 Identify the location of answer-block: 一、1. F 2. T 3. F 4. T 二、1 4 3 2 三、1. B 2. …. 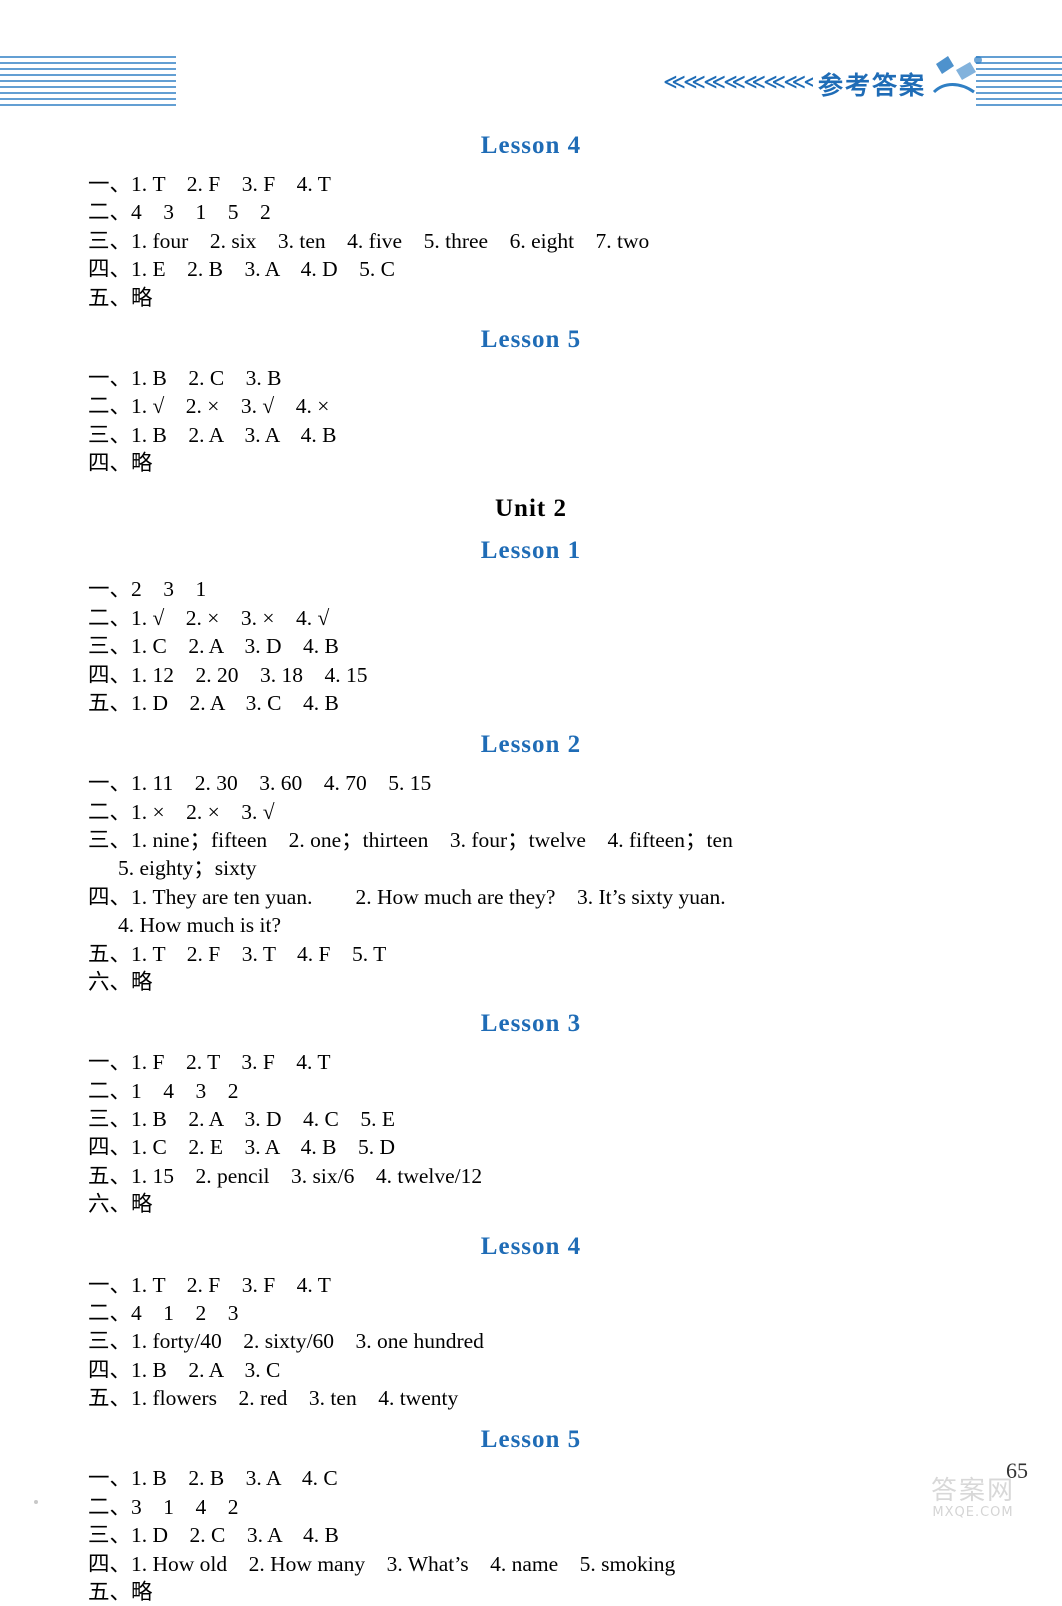
(531, 1133).